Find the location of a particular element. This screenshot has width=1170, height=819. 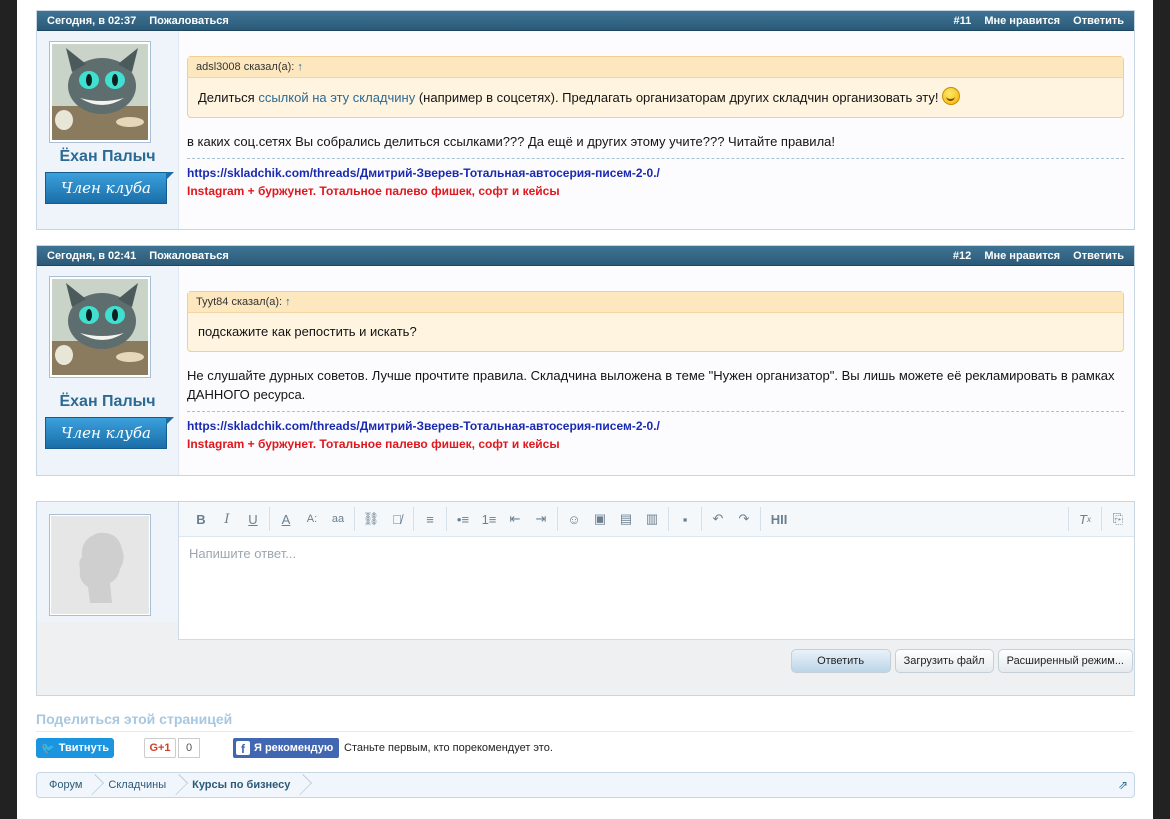

save-draft-icon: ▪ is located at coordinates (685, 519).